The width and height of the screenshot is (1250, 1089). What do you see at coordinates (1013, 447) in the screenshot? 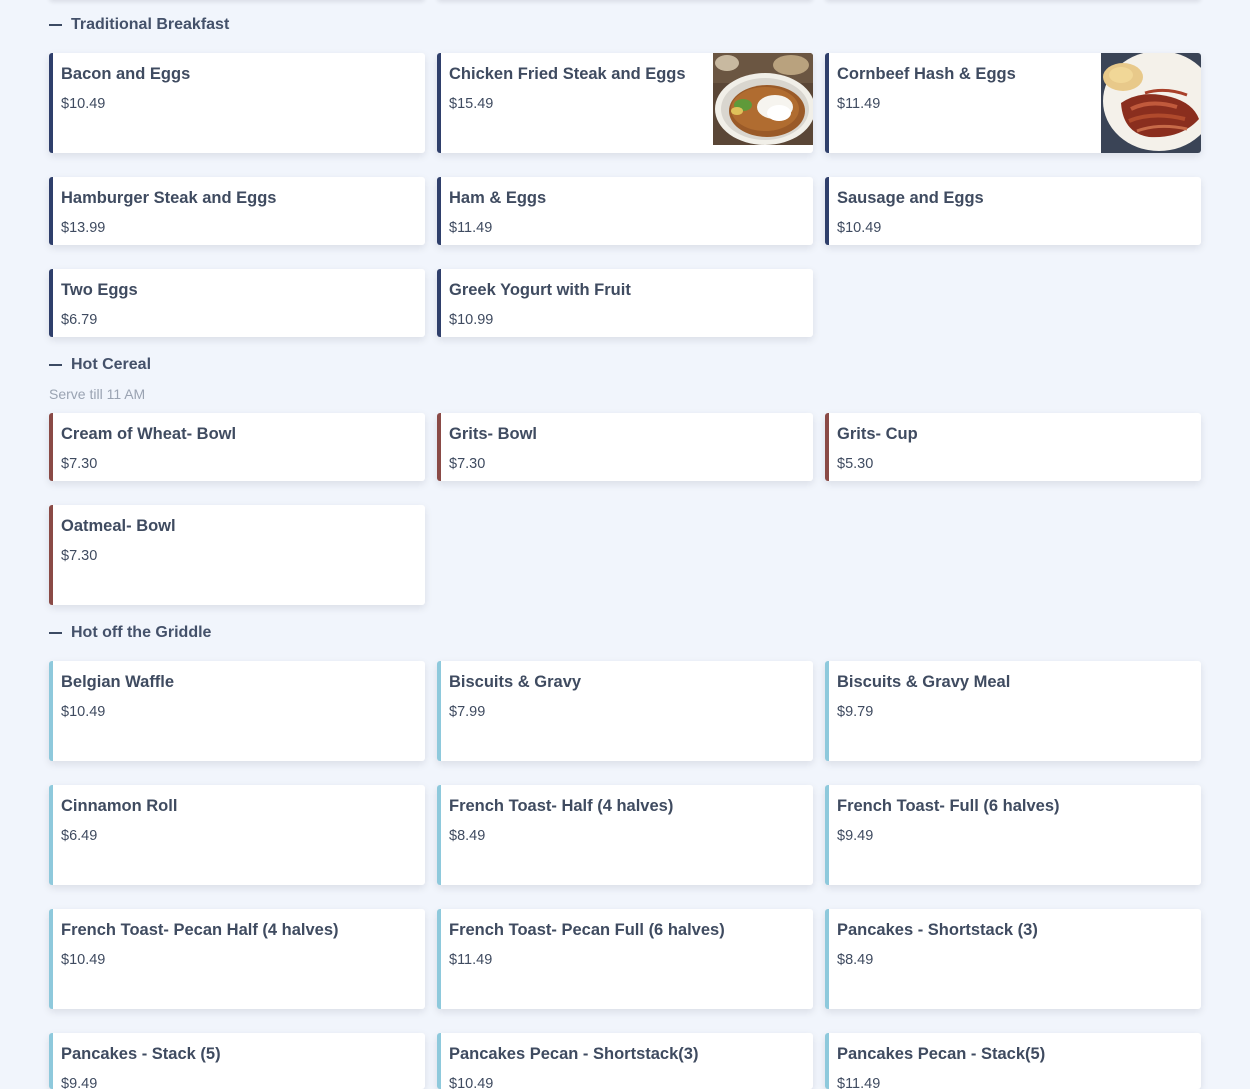
I see `menu-item-card: Grits- Cup $5.30` at bounding box center [1013, 447].